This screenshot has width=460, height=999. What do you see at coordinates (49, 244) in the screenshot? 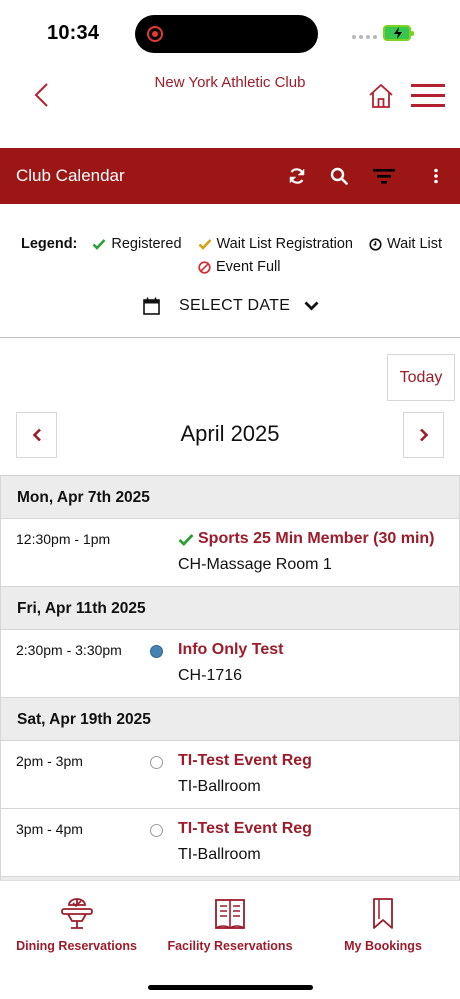
I see `legend-title: Legend:` at bounding box center [49, 244].